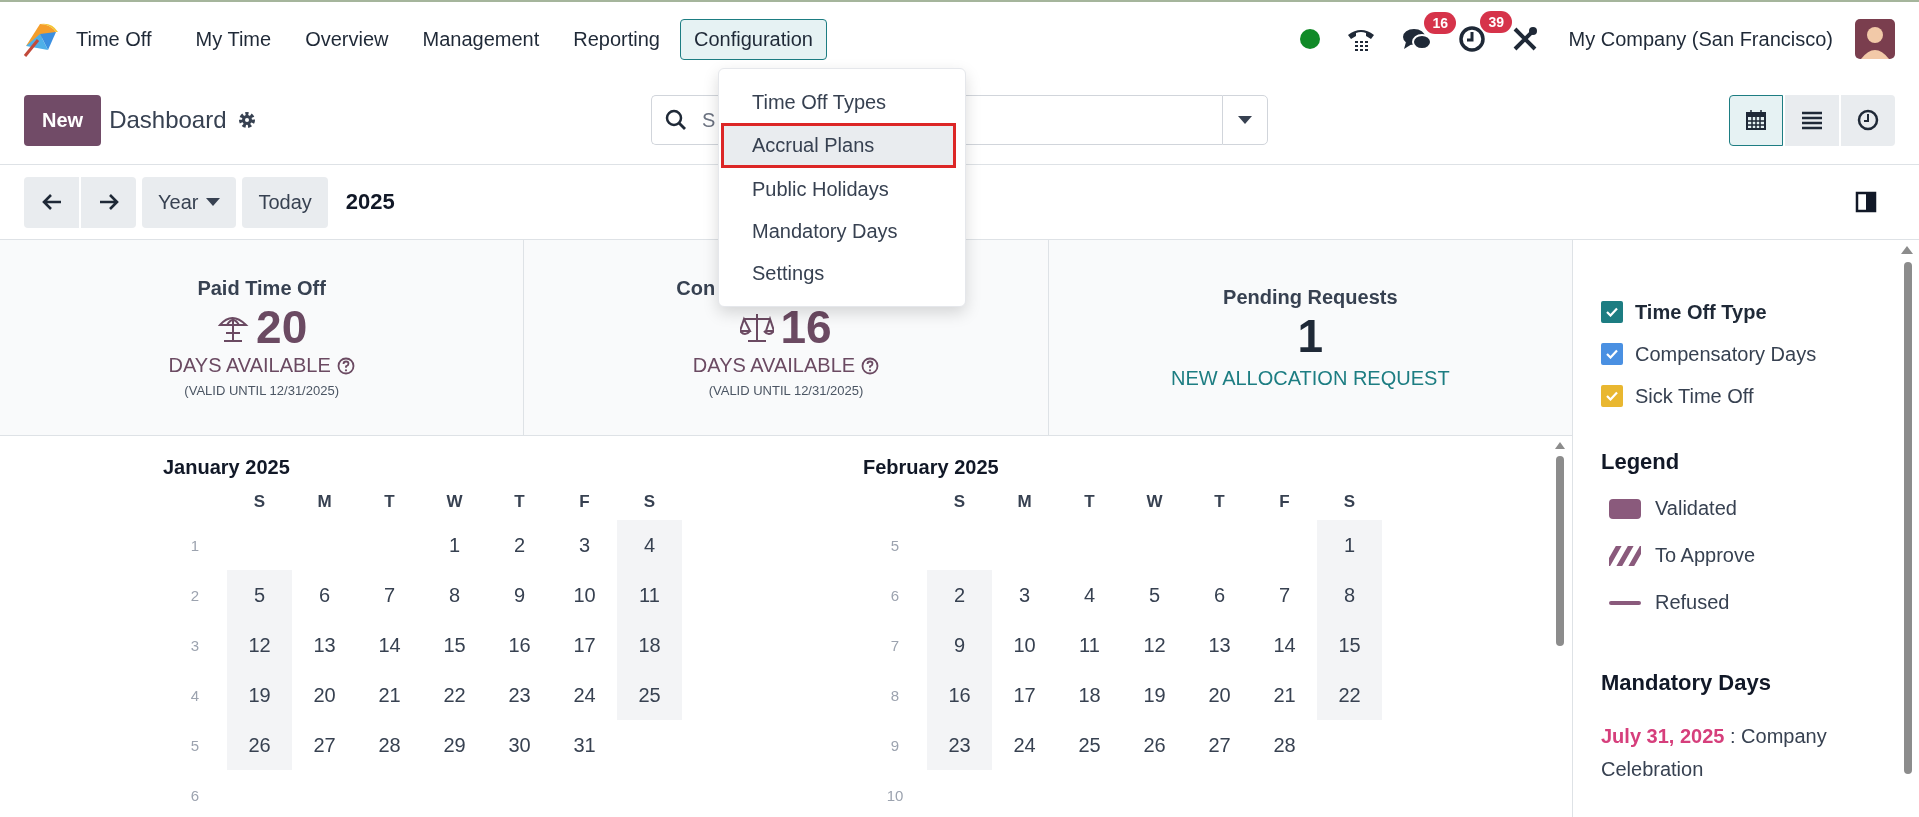 This screenshot has width=1919, height=817. I want to click on menu-item: Mandatory Days, so click(842, 231).